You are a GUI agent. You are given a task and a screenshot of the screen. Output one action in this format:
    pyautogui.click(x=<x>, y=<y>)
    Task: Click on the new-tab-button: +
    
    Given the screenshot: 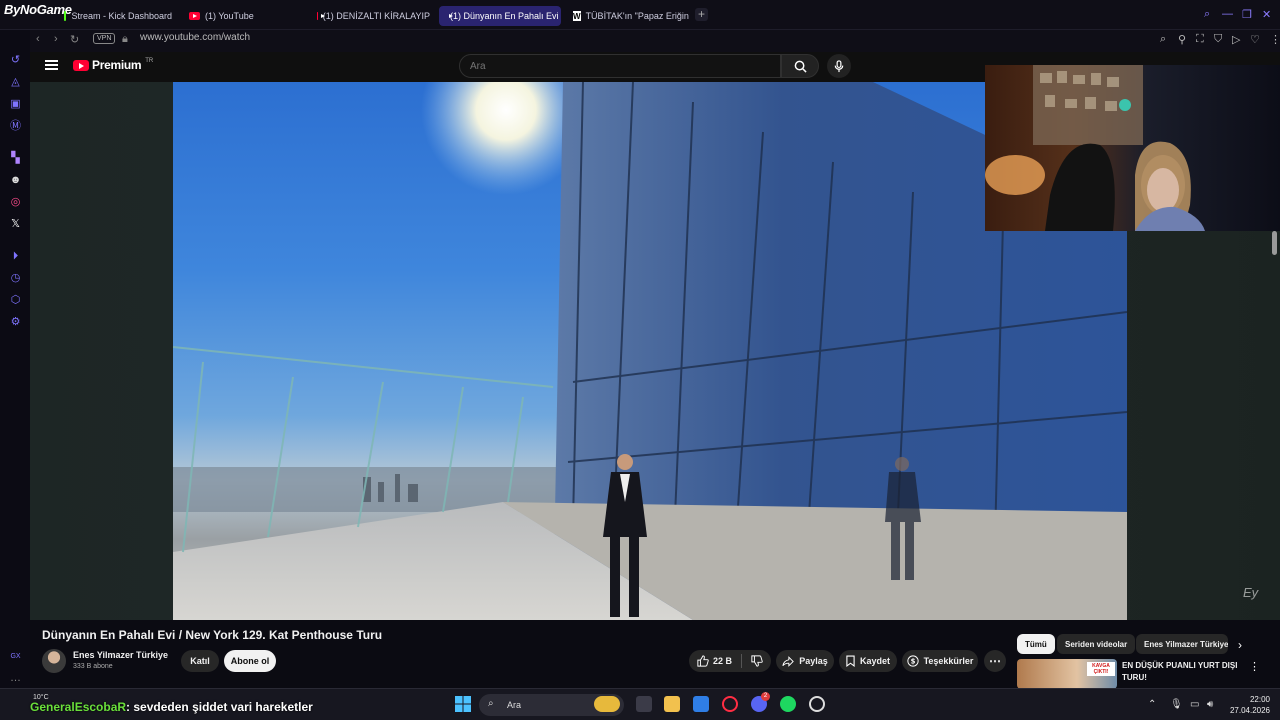 What is the action you would take?
    pyautogui.click(x=701, y=14)
    